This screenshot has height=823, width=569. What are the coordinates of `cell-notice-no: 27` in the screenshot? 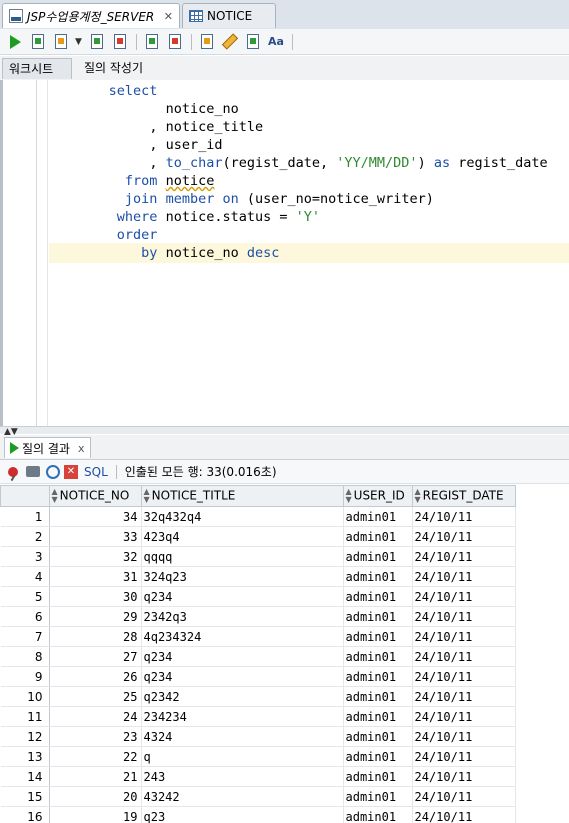 It's located at (95, 656).